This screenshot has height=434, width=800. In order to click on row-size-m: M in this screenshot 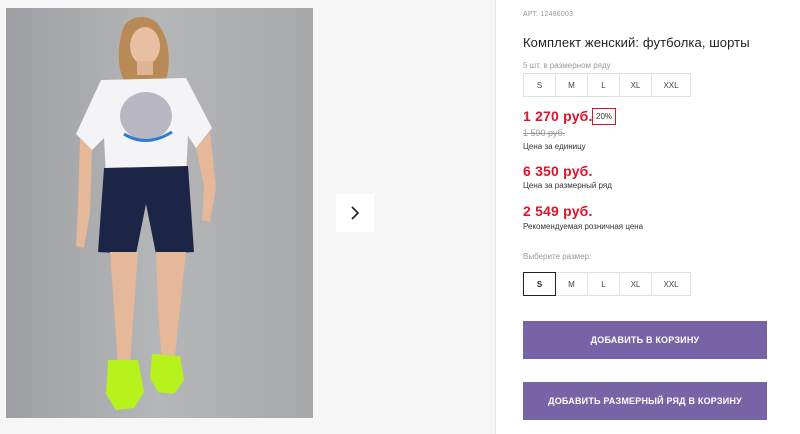, I will do `click(571, 85)`.